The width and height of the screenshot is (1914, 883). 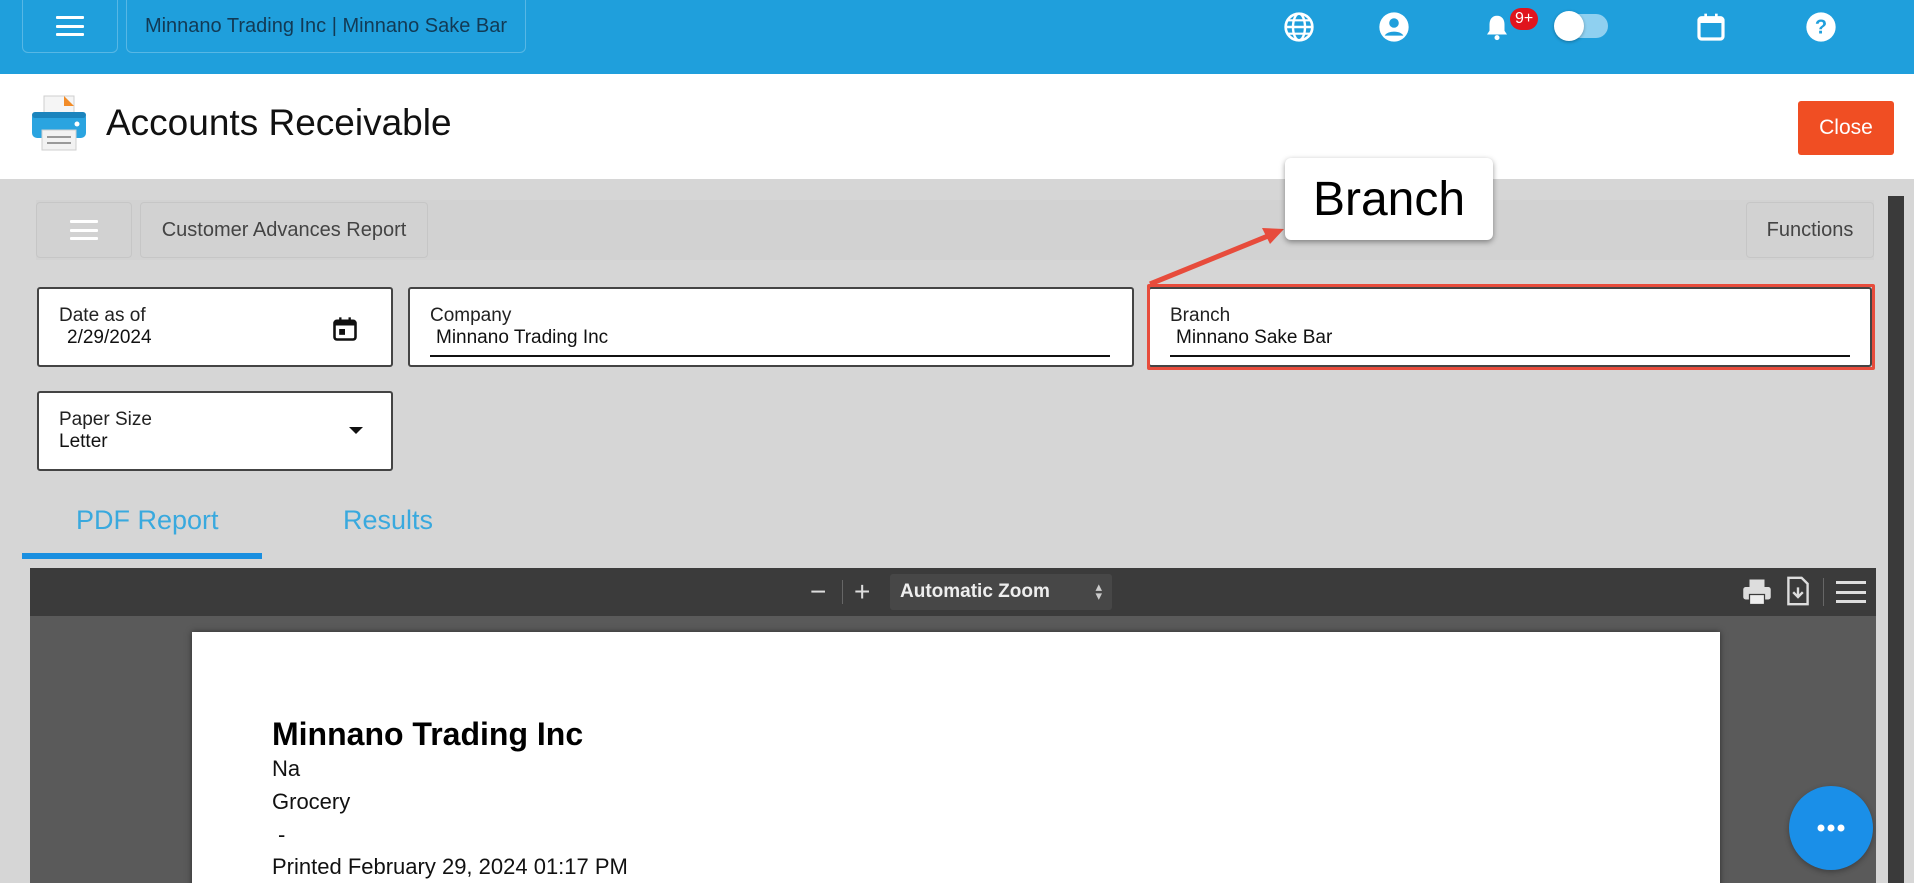 What do you see at coordinates (975, 591) in the screenshot?
I see `zoom-value: Automatic Zoom` at bounding box center [975, 591].